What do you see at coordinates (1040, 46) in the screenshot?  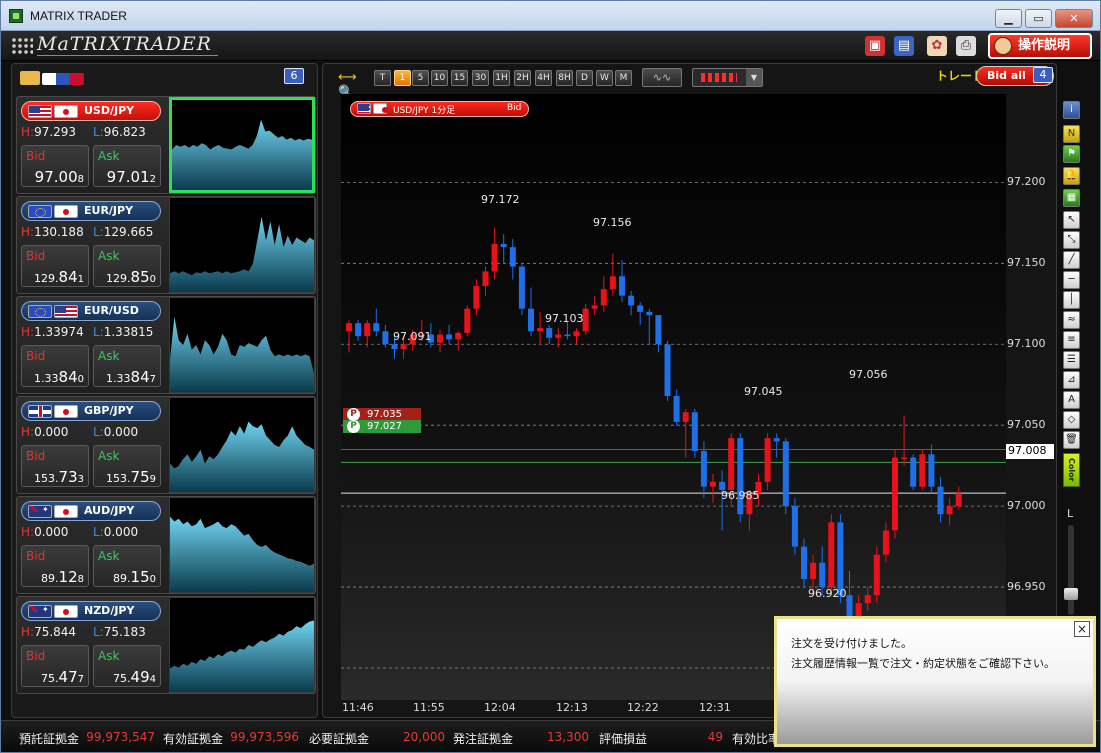 I see `help-button: 操作説明` at bounding box center [1040, 46].